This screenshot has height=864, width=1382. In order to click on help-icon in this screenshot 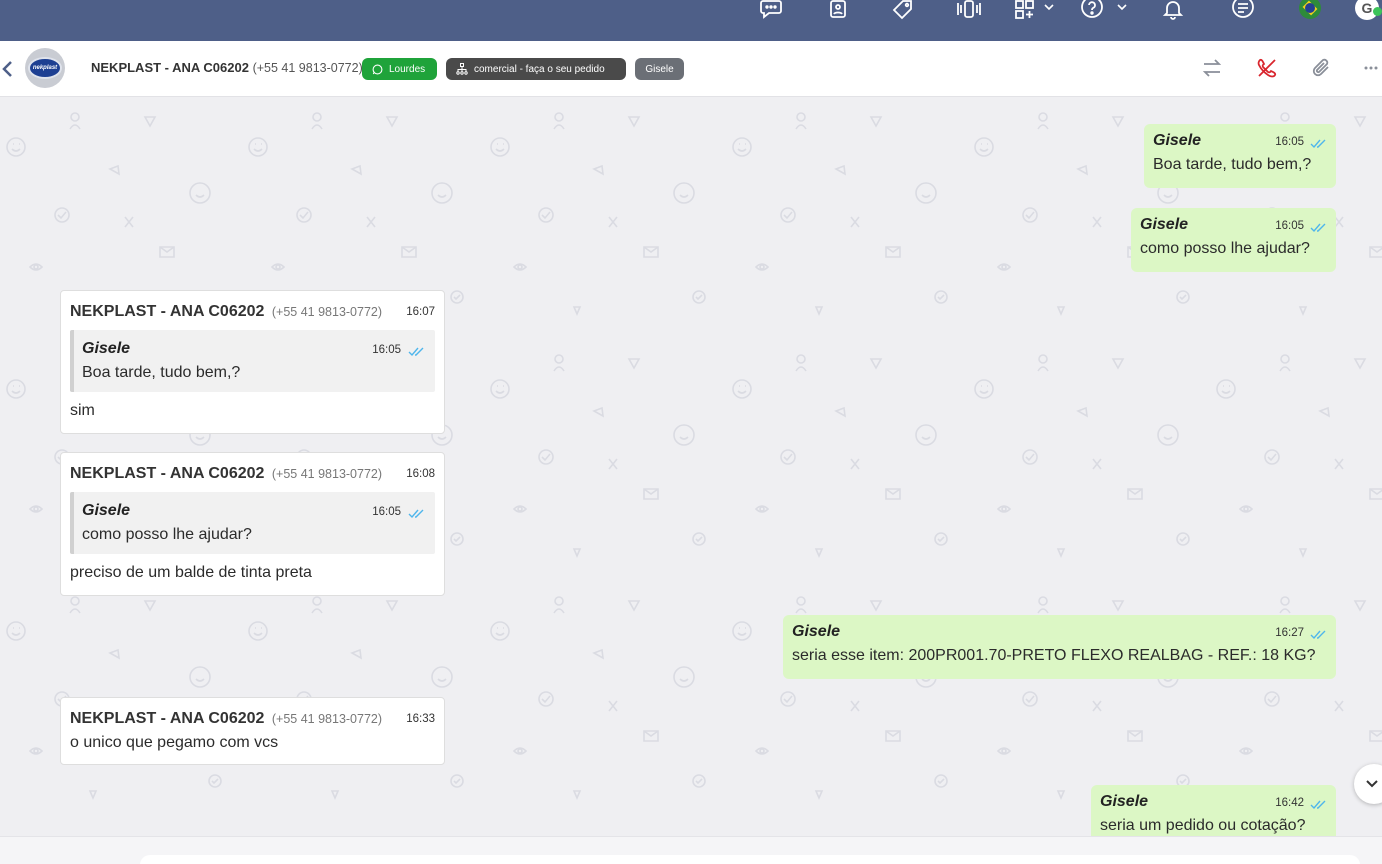, I will do `click(1092, 10)`.